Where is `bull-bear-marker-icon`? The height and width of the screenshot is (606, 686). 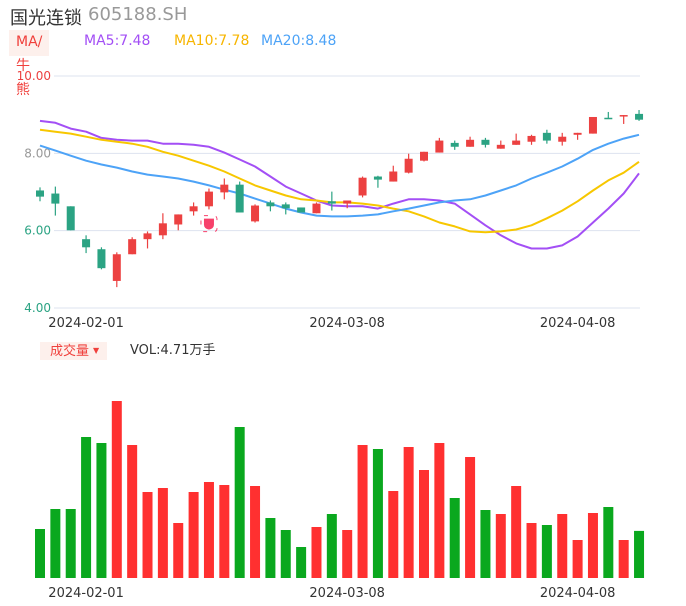 bull-bear-marker-icon is located at coordinates (209, 224).